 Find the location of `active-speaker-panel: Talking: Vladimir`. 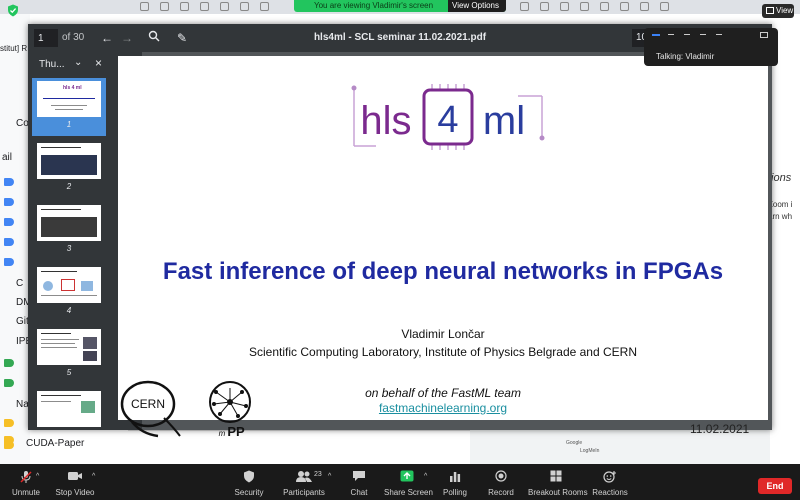

active-speaker-panel: Talking: Vladimir is located at coordinates (711, 47).